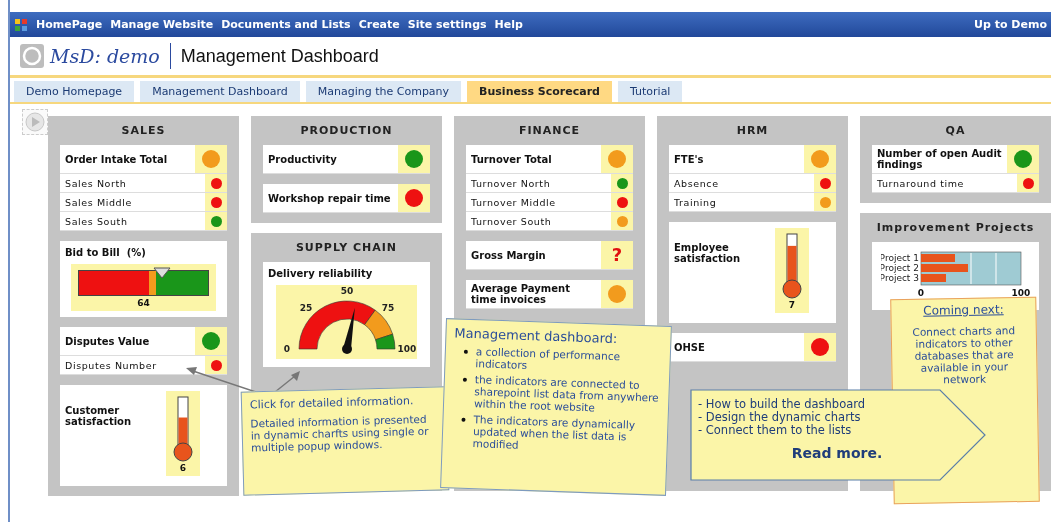  I want to click on indicator-row: Number of open Audit findings, so click(955, 159).